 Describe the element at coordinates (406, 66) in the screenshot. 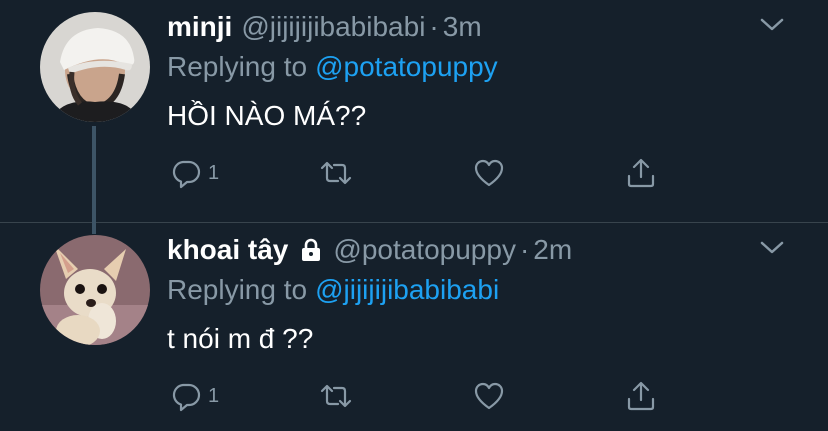

I see `replying-to-handle: @potatopuppy` at that location.